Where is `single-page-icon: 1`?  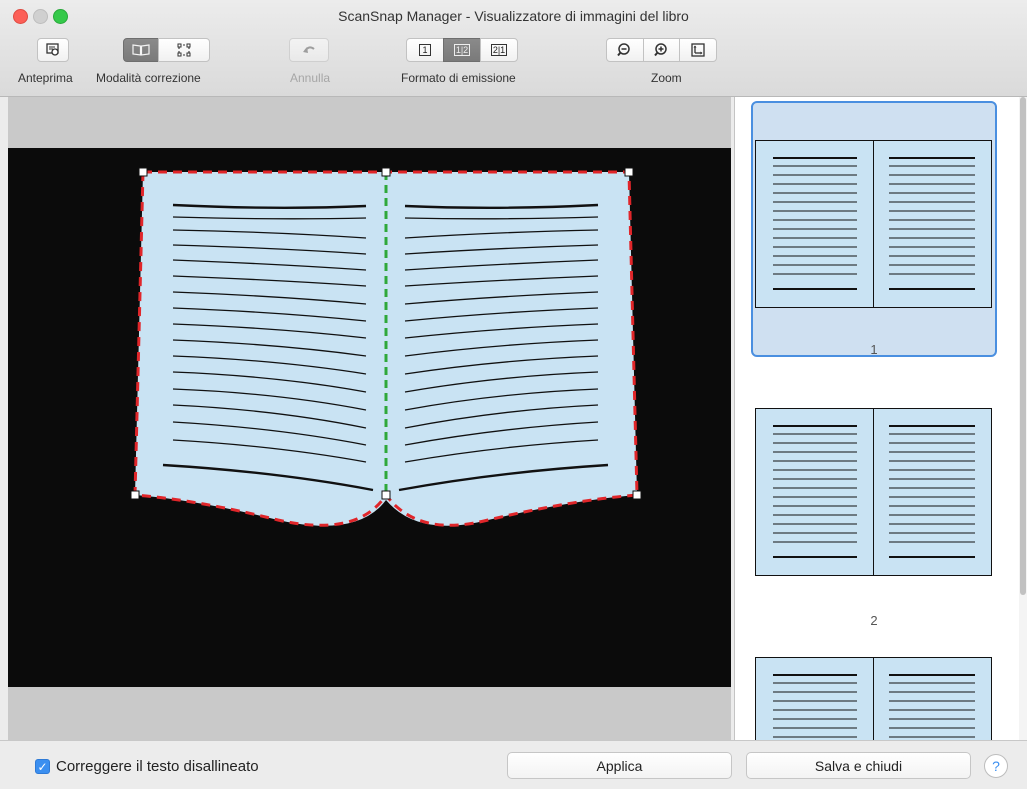 single-page-icon: 1 is located at coordinates (425, 50).